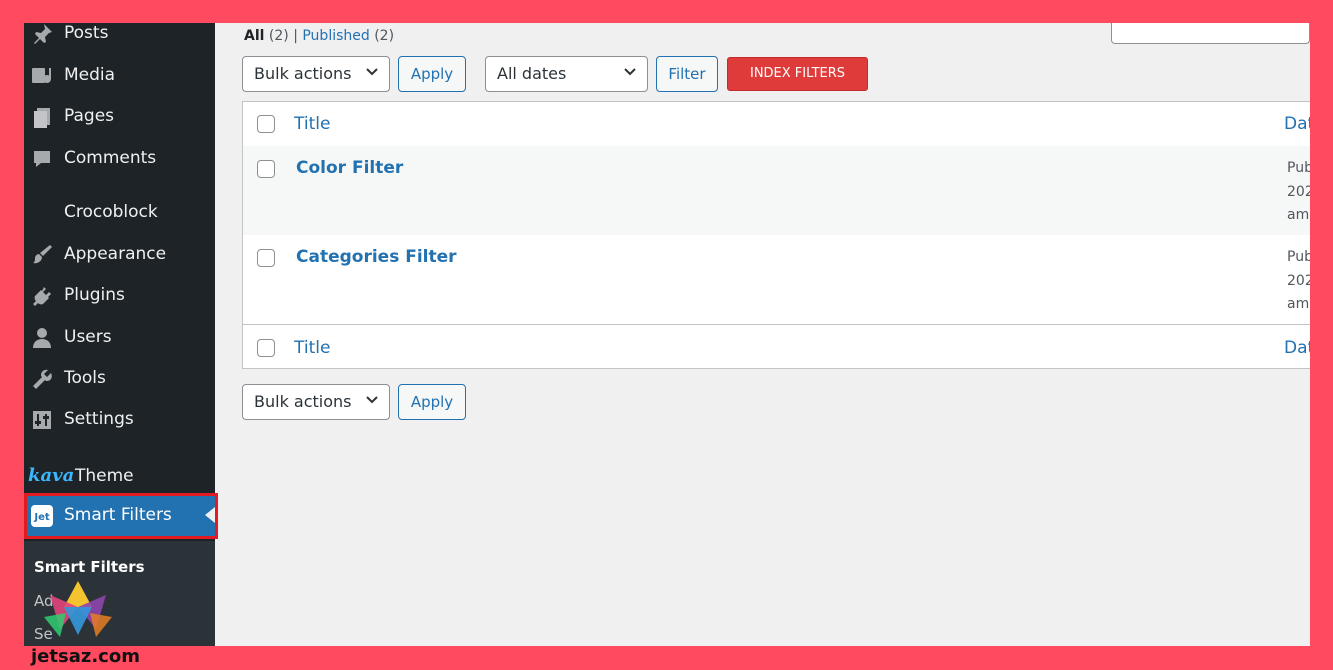 This screenshot has height=670, width=1333. What do you see at coordinates (376, 257) in the screenshot?
I see `row-title-link: Categories Filter` at bounding box center [376, 257].